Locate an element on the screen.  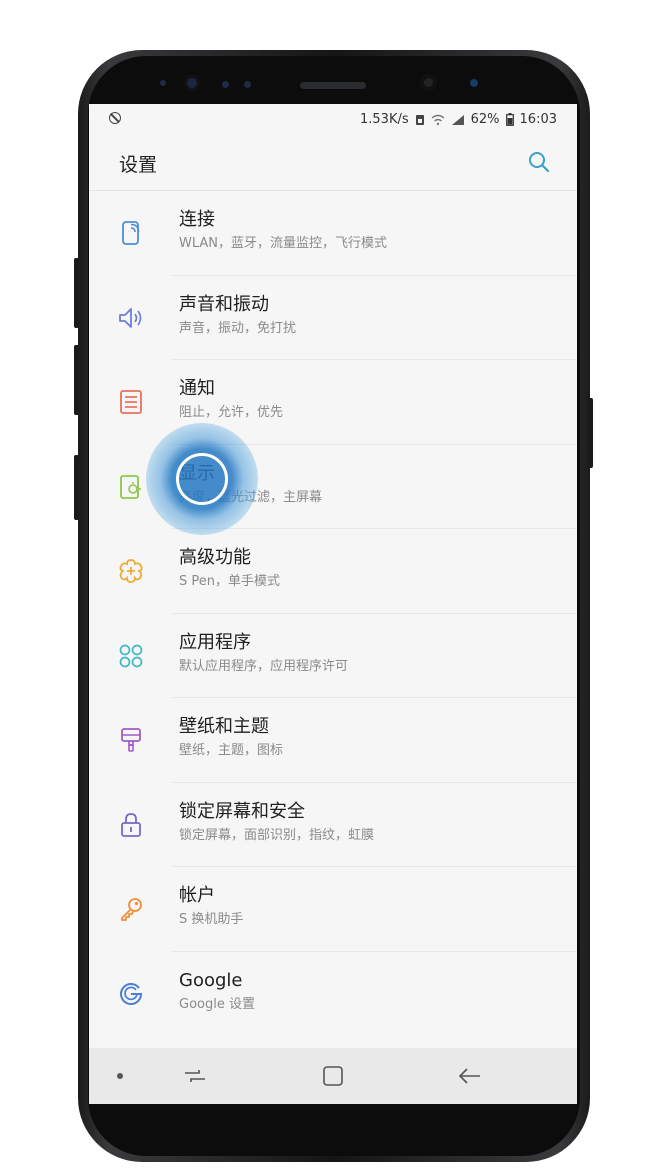
earpiece-speaker is located at coordinates (333, 85).